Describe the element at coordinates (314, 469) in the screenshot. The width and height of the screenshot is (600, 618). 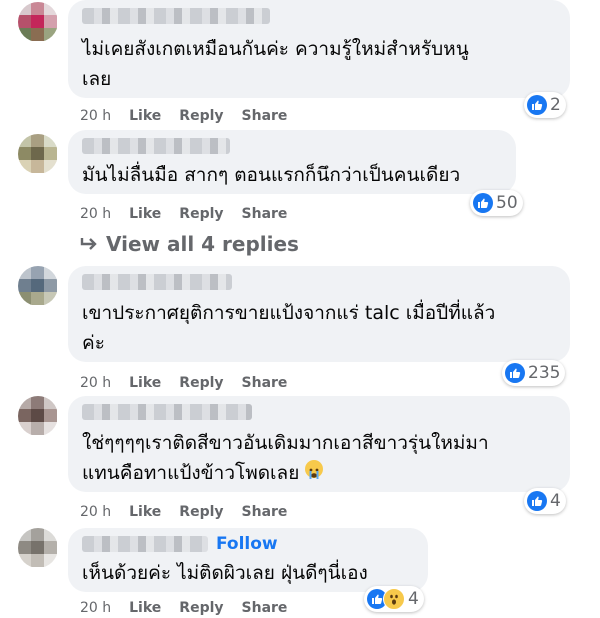
I see `crying-face-emoji-icon` at that location.